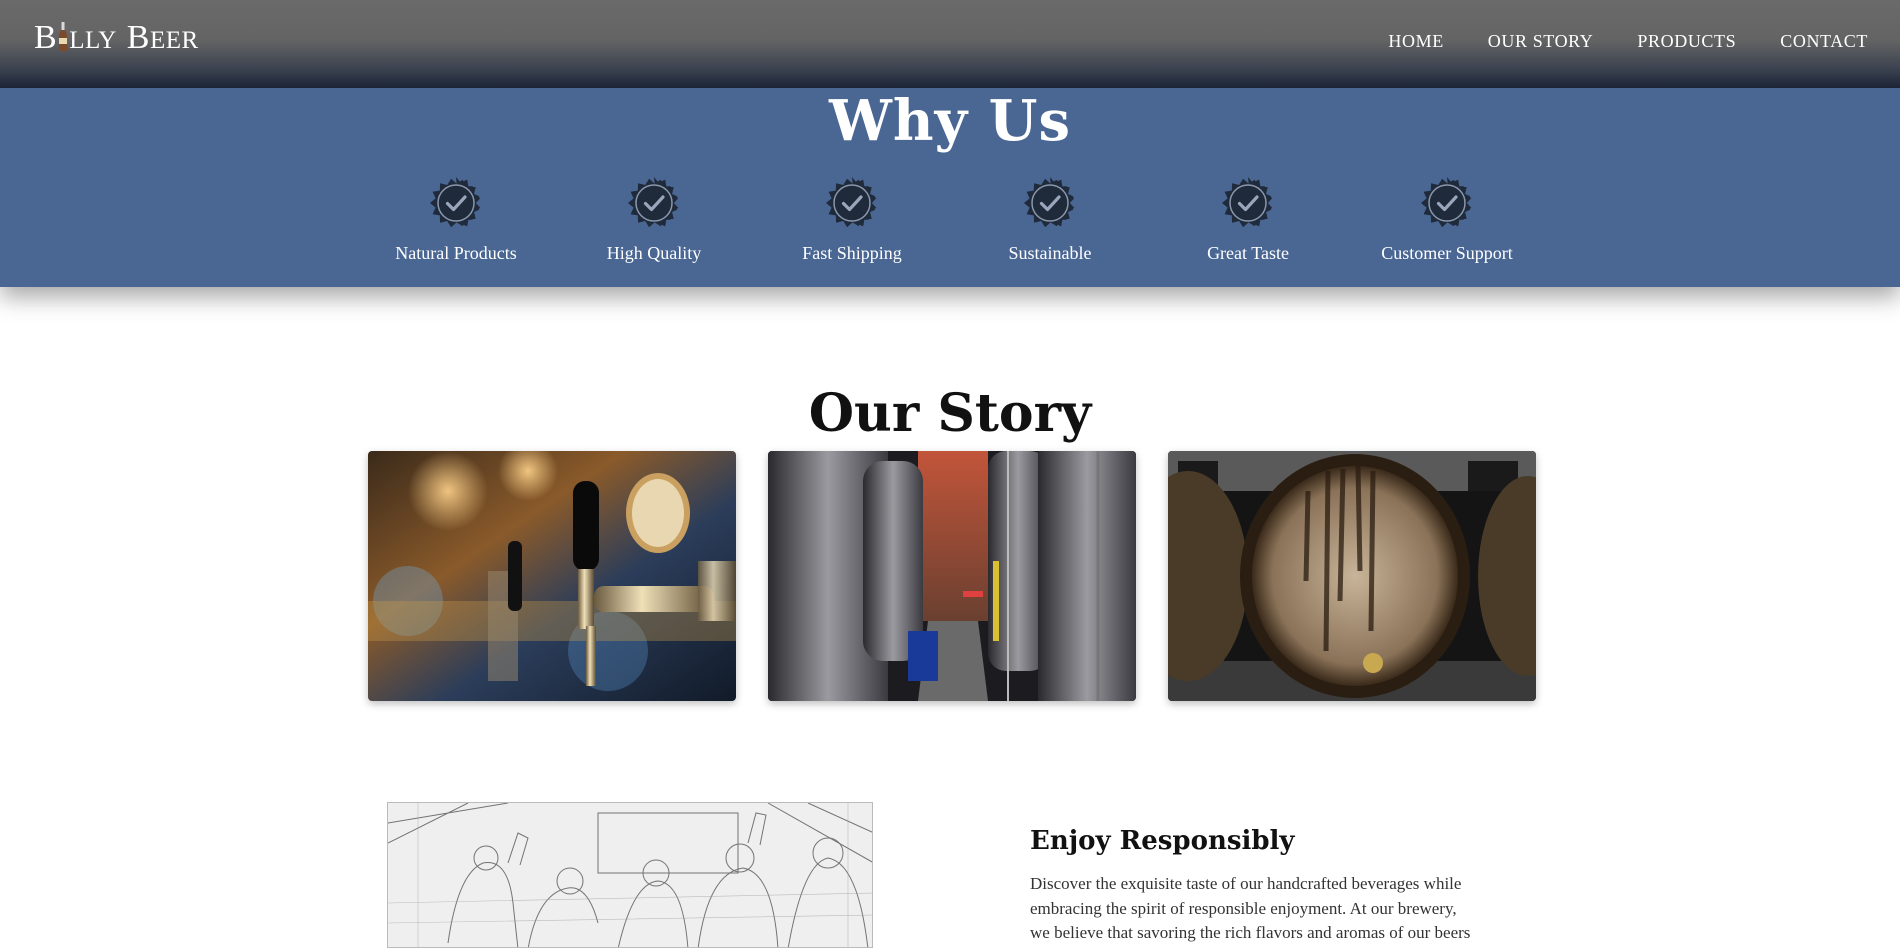 The height and width of the screenshot is (948, 1900). What do you see at coordinates (1415, 41) in the screenshot?
I see `nav-home: HOME` at bounding box center [1415, 41].